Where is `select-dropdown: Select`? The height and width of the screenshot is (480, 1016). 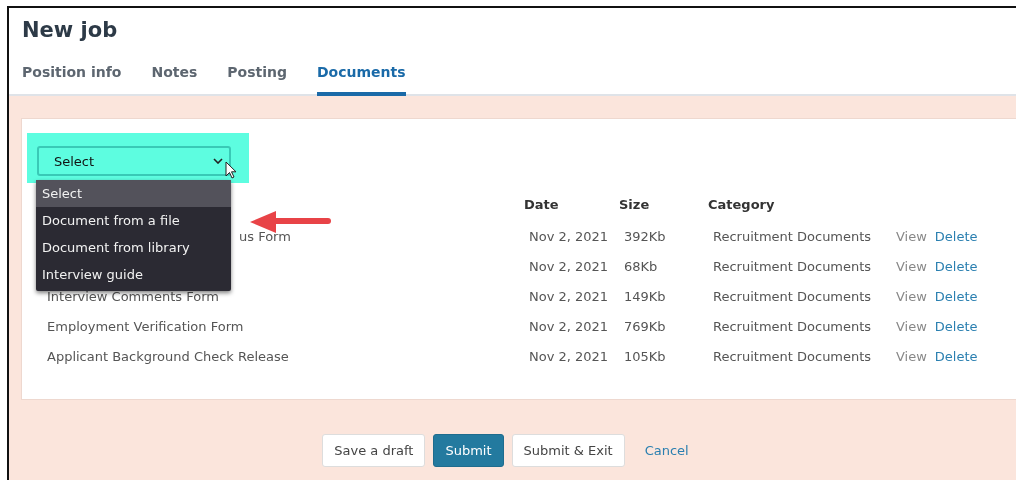
select-dropdown: Select is located at coordinates (134, 161).